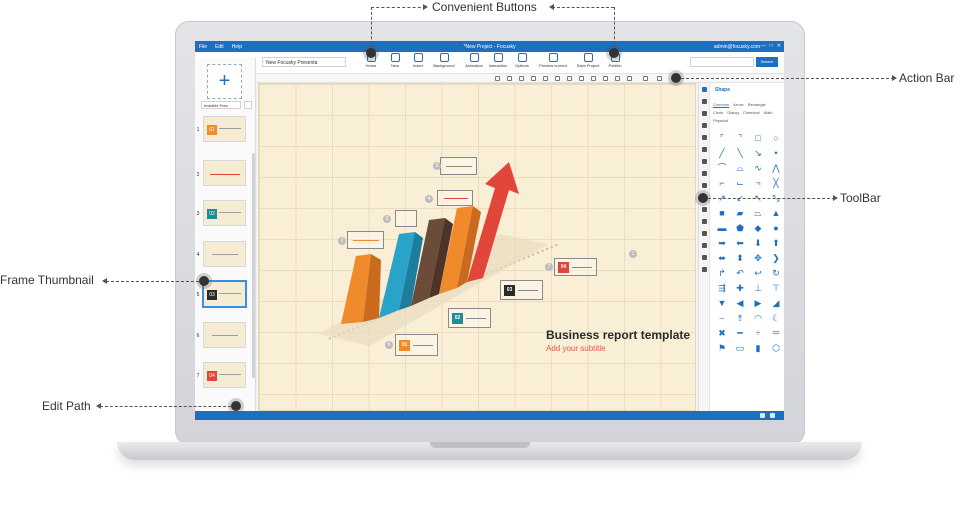 This screenshot has width=960, height=521. Describe the element at coordinates (757, 104) in the screenshot. I see `tab-rectangle: Rectangle` at that location.